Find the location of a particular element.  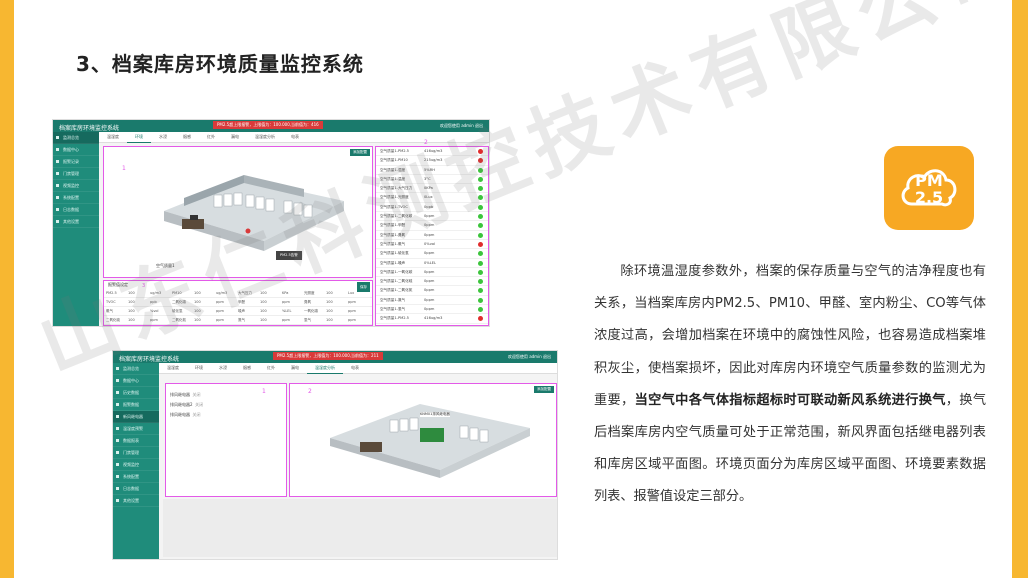

pm25-logo: PM 2.5 is located at coordinates (929, 188).